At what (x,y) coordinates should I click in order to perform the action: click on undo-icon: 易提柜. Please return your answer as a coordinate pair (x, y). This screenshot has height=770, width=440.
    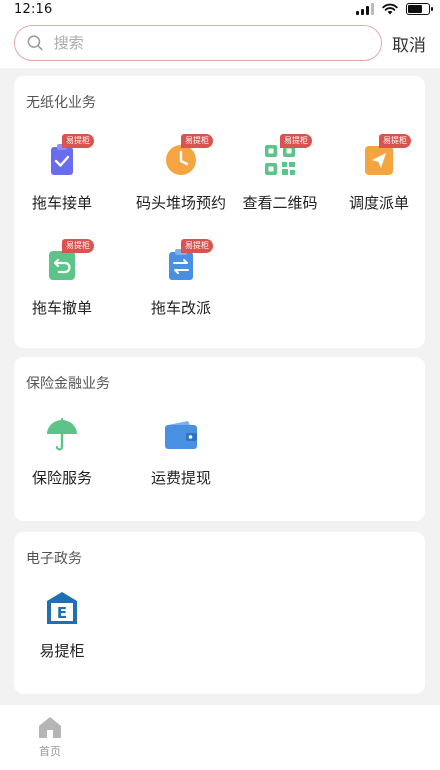
    Looking at the image, I should click on (69, 261).